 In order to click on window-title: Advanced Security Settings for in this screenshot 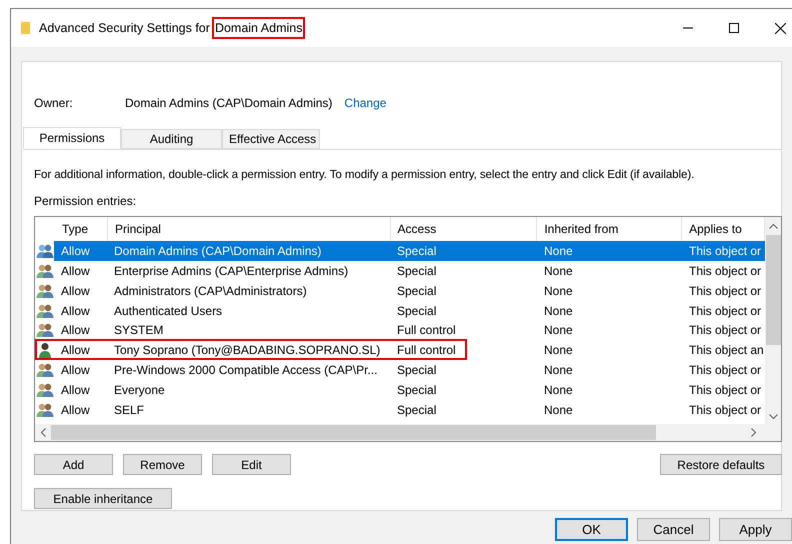, I will do `click(124, 28)`.